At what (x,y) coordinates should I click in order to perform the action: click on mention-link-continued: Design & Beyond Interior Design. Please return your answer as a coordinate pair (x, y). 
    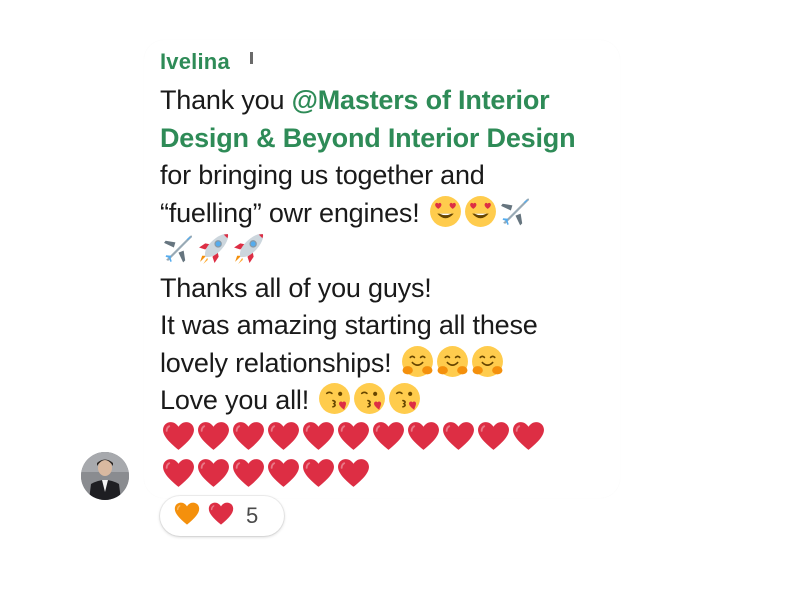
    Looking at the image, I should click on (368, 138).